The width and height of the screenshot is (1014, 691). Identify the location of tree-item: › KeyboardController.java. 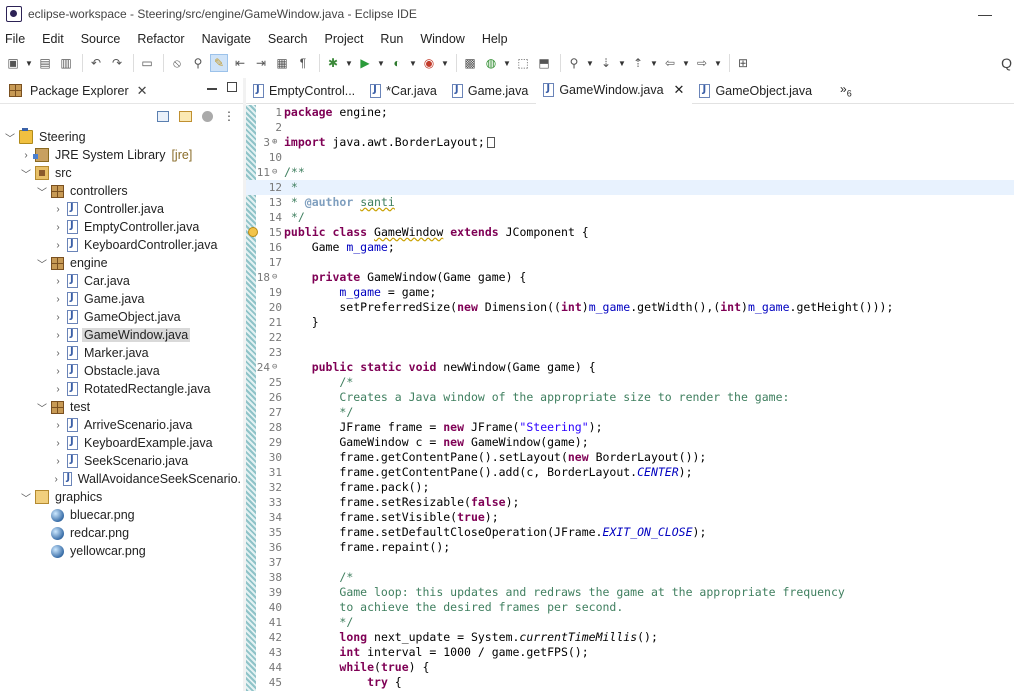
(121, 245).